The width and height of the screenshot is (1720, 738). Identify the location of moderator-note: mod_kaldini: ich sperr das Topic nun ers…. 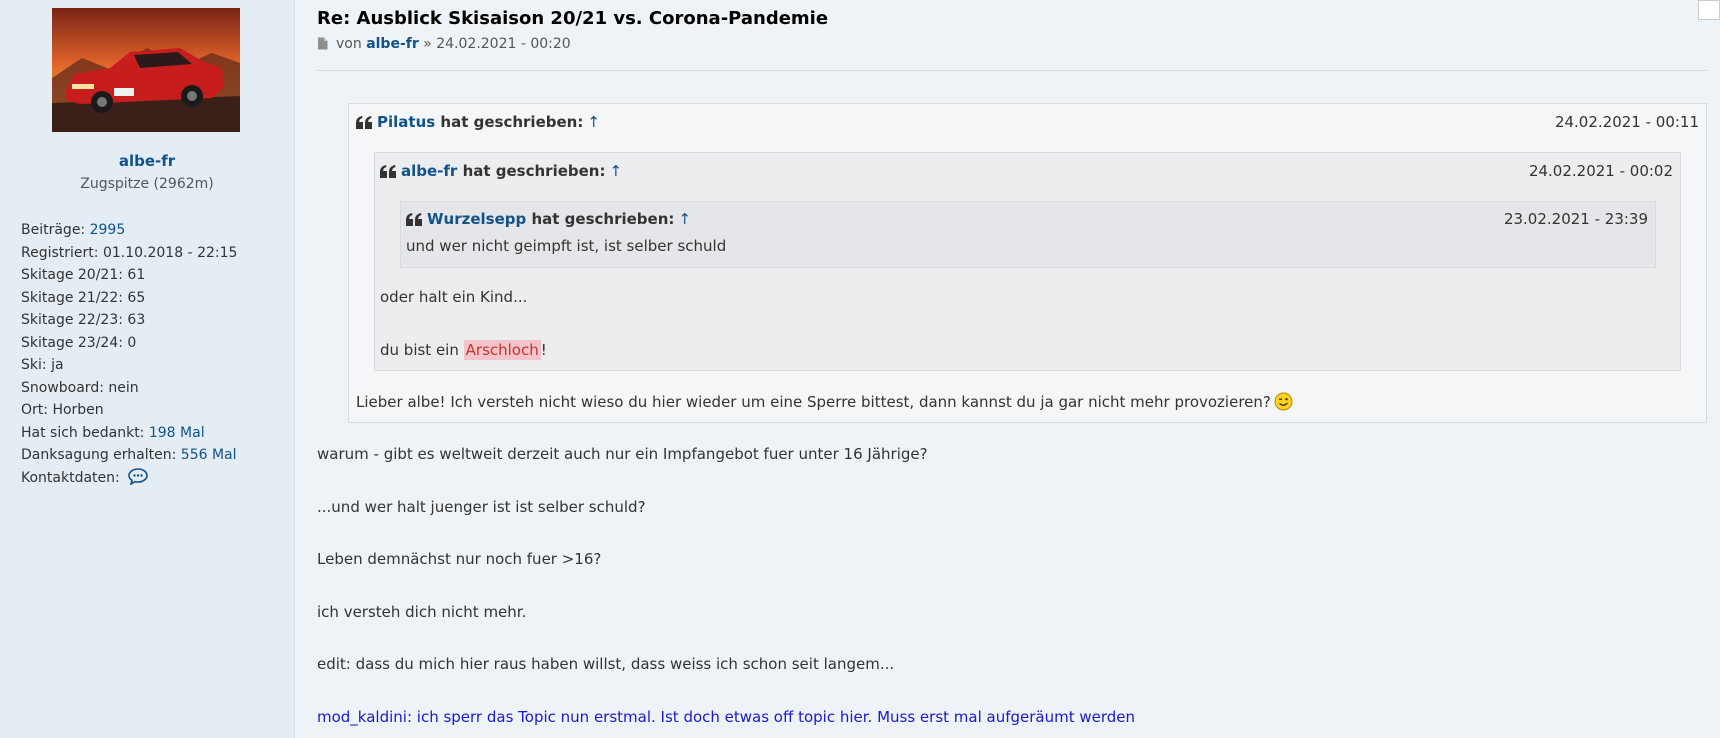
(726, 717).